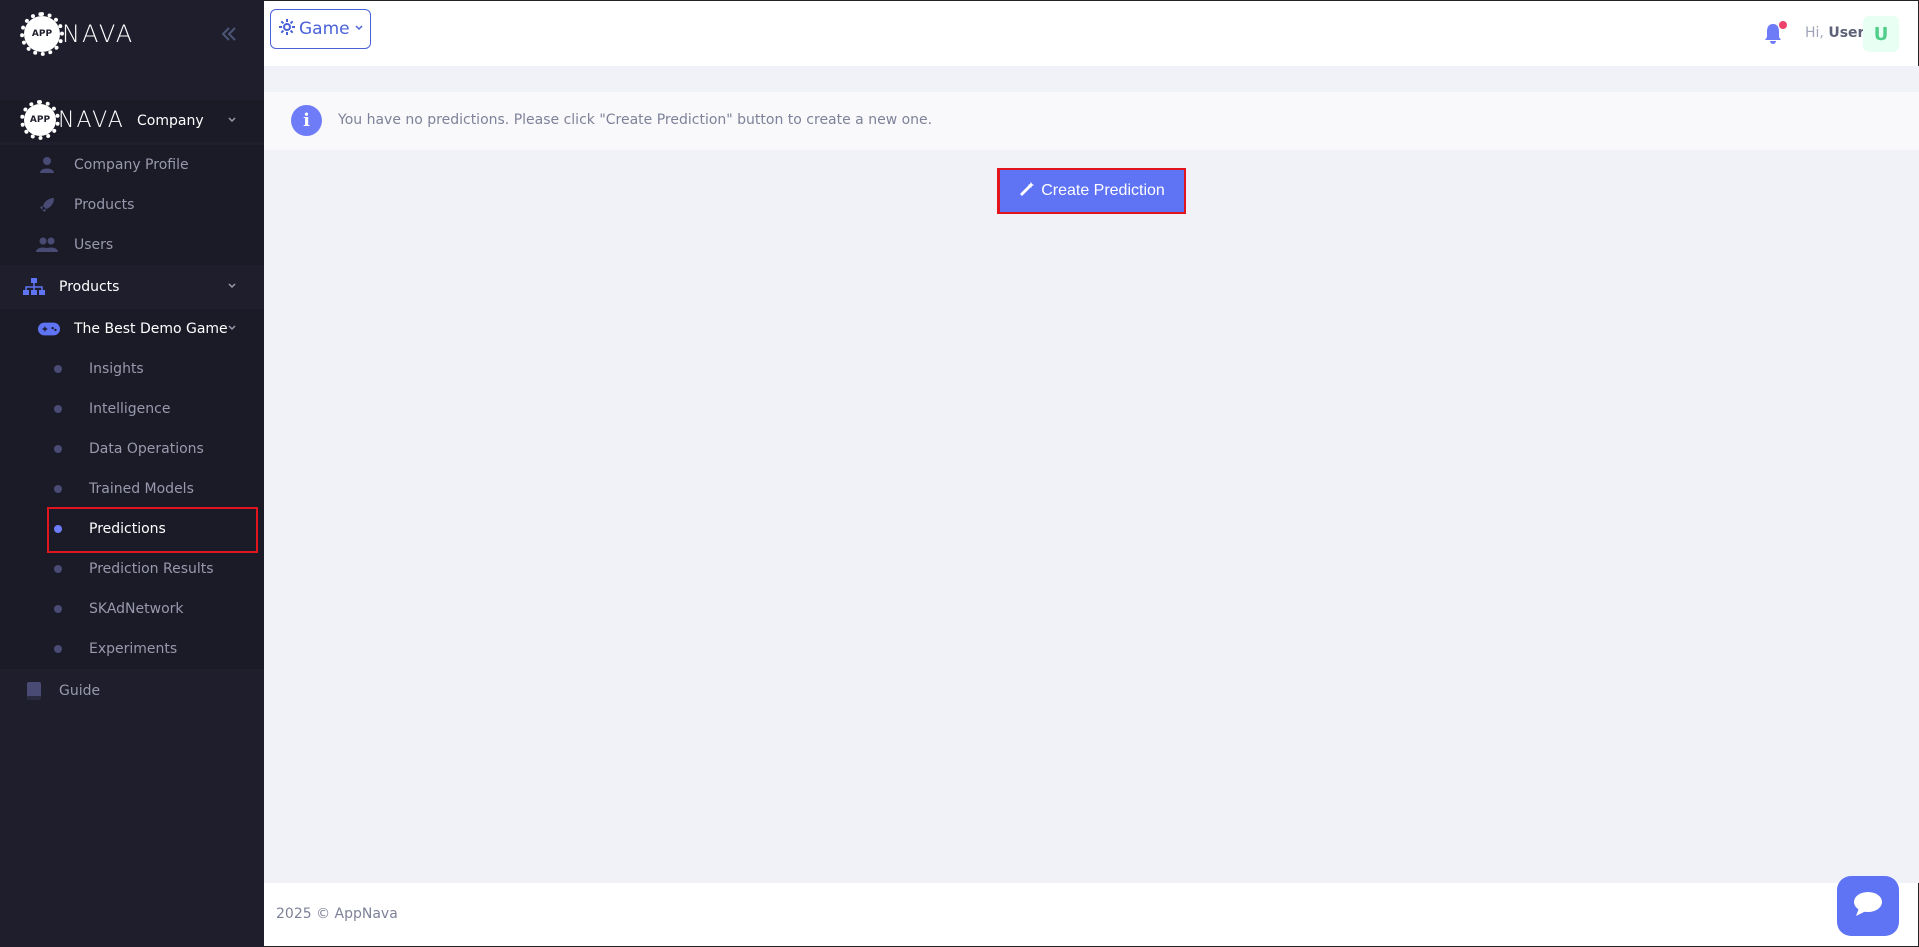 Image resolution: width=1919 pixels, height=947 pixels. What do you see at coordinates (47, 205) in the screenshot?
I see `rocket-icon` at bounding box center [47, 205].